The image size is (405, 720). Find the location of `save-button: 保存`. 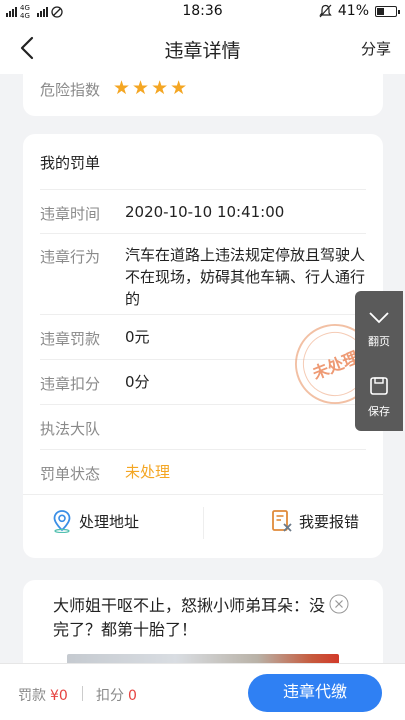

save-button: 保存 is located at coordinates (379, 396).